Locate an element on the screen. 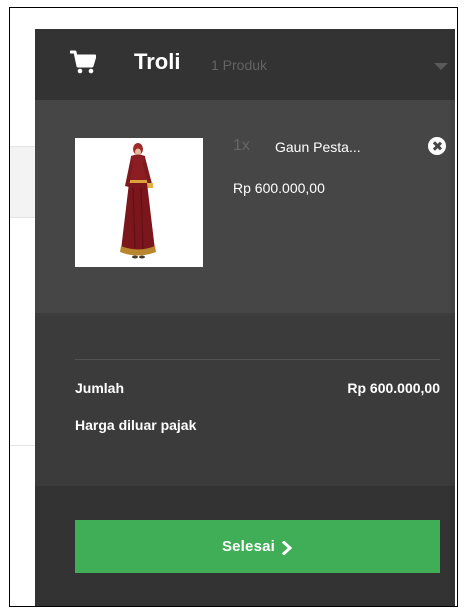  checkout-label: Selesai is located at coordinates (248, 546).